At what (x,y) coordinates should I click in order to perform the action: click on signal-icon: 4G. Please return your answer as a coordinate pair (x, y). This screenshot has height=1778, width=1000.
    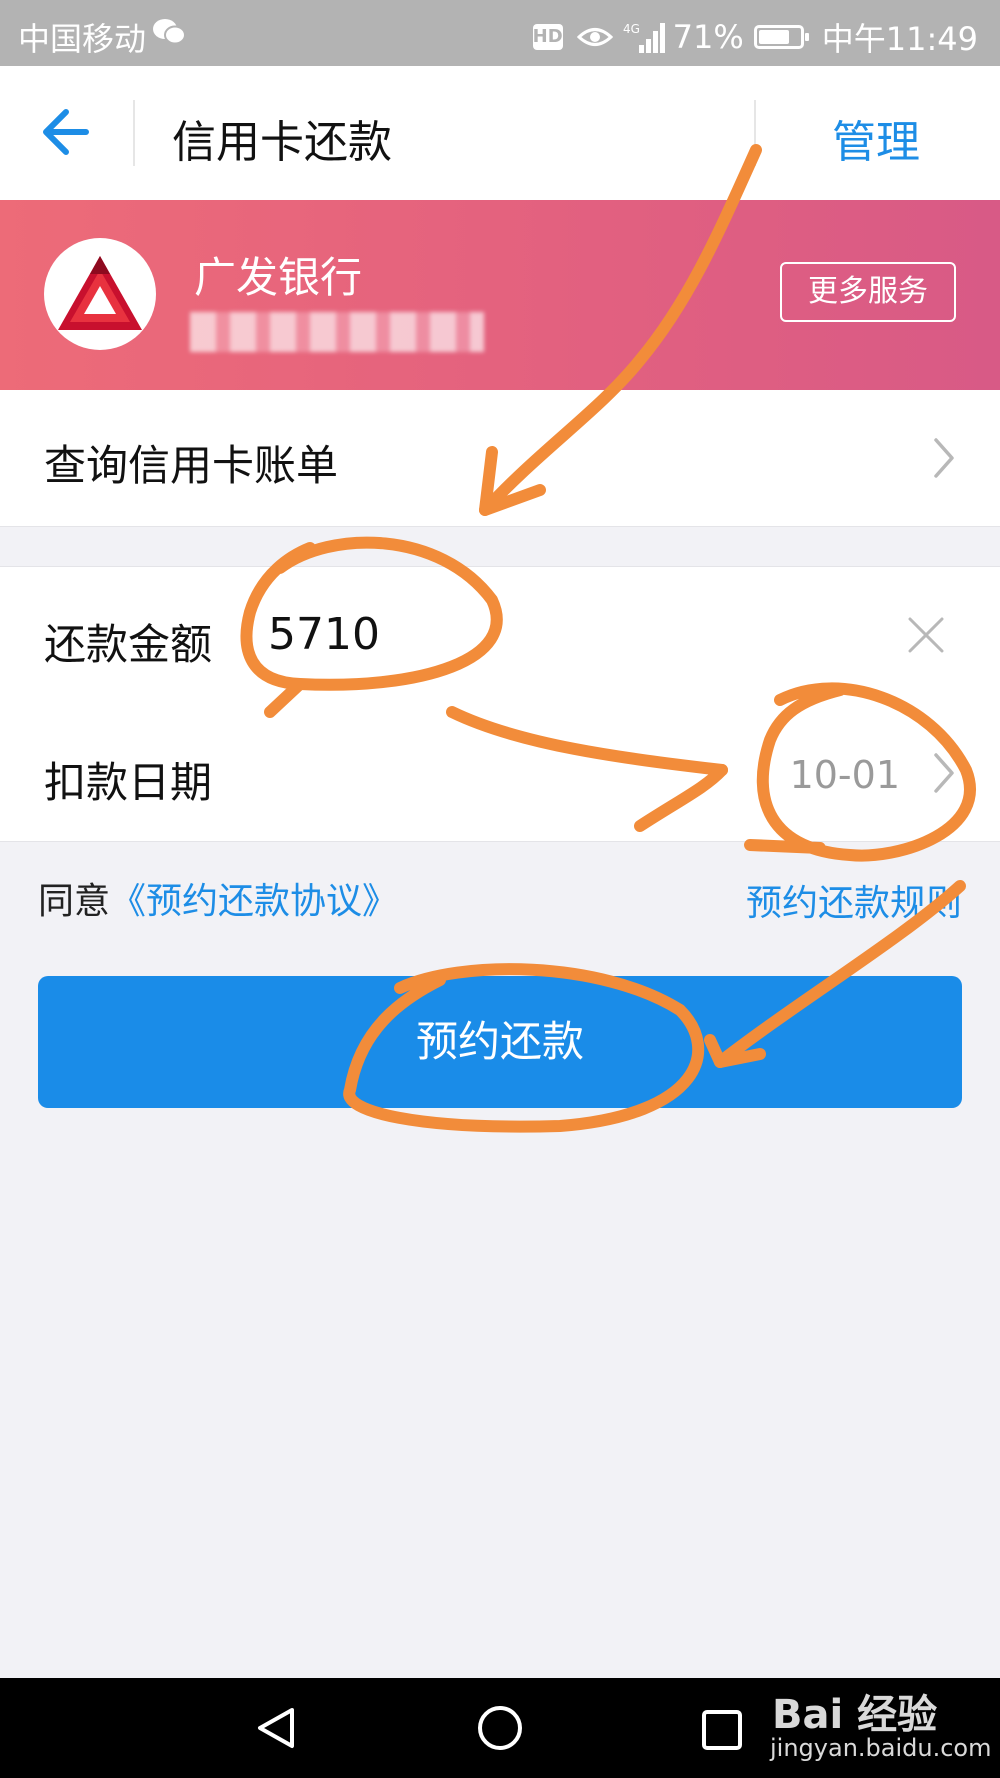
    Looking at the image, I should click on (644, 37).